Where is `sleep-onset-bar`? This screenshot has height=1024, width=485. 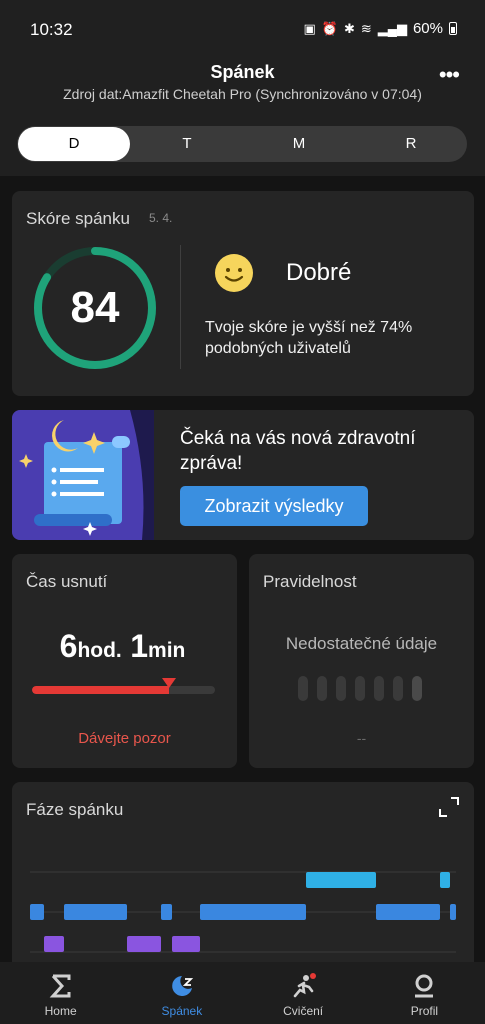
sleep-onset-bar is located at coordinates (123, 690).